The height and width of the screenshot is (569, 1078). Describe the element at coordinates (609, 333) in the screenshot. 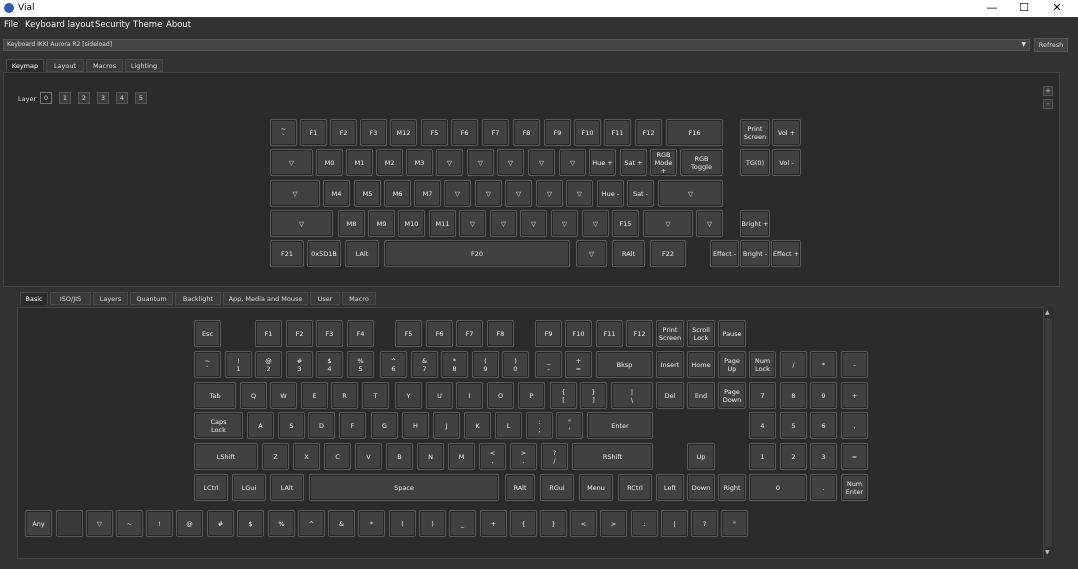

I see `keycode-button-11: F11` at that location.